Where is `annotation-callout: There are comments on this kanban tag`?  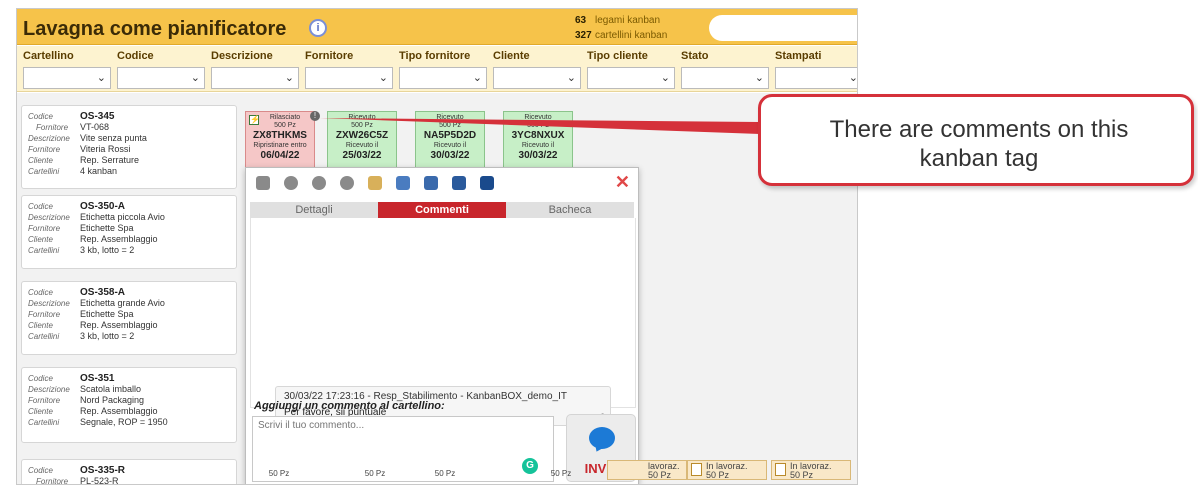 annotation-callout: There are comments on this kanban tag is located at coordinates (976, 140).